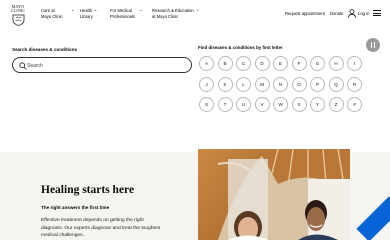  Describe the element at coordinates (262, 104) in the screenshot. I see `letter-button-v: V` at that location.